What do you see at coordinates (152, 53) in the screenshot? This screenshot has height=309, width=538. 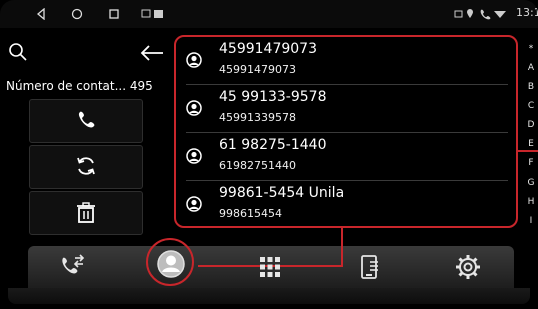 I see `back-arrow-icon` at bounding box center [152, 53].